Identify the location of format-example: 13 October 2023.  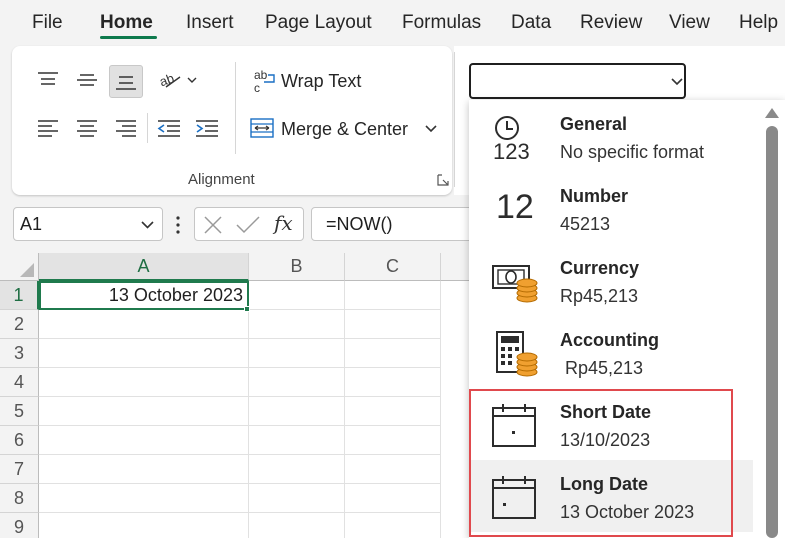
(627, 512).